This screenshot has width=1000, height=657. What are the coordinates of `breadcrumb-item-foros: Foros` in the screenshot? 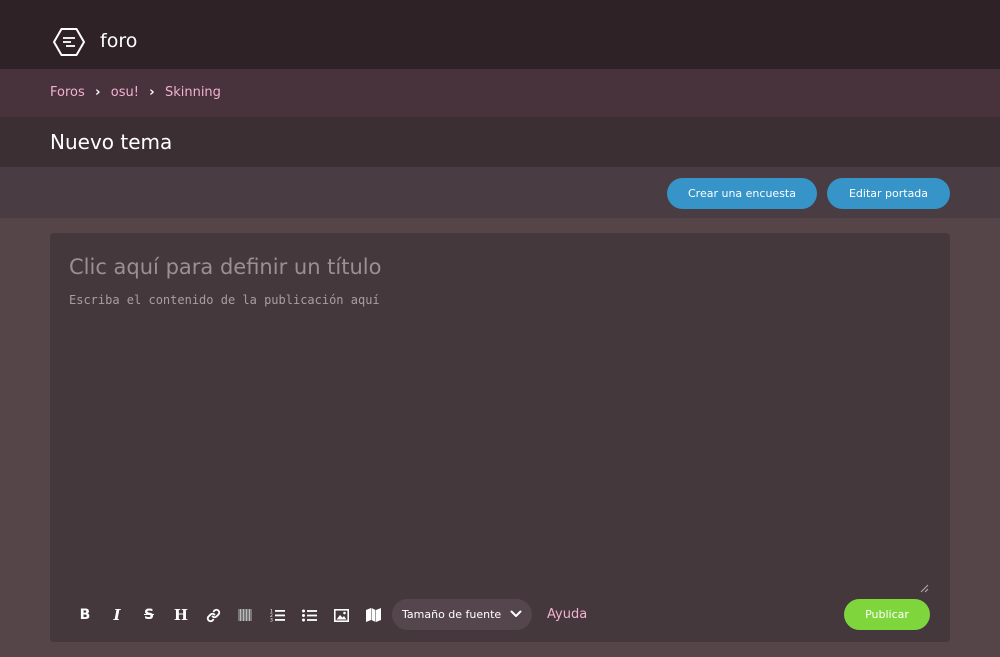 It's located at (67, 92).